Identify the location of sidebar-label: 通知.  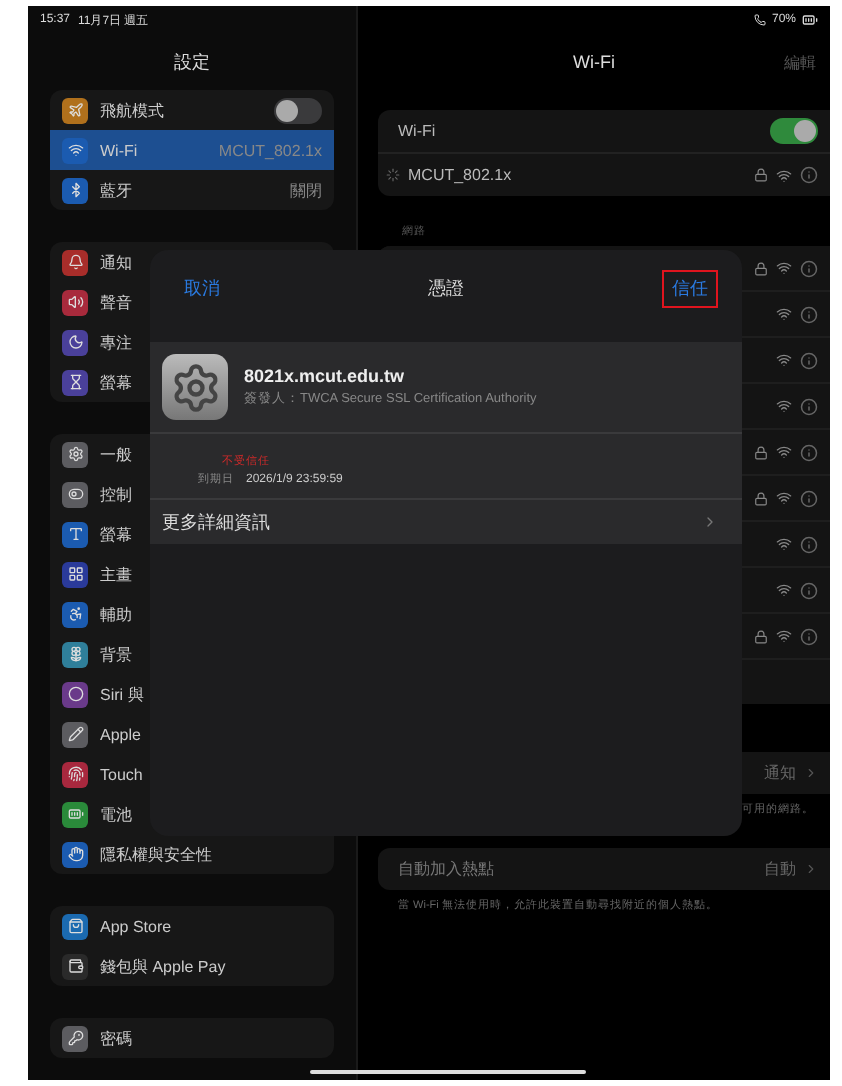
(116, 262).